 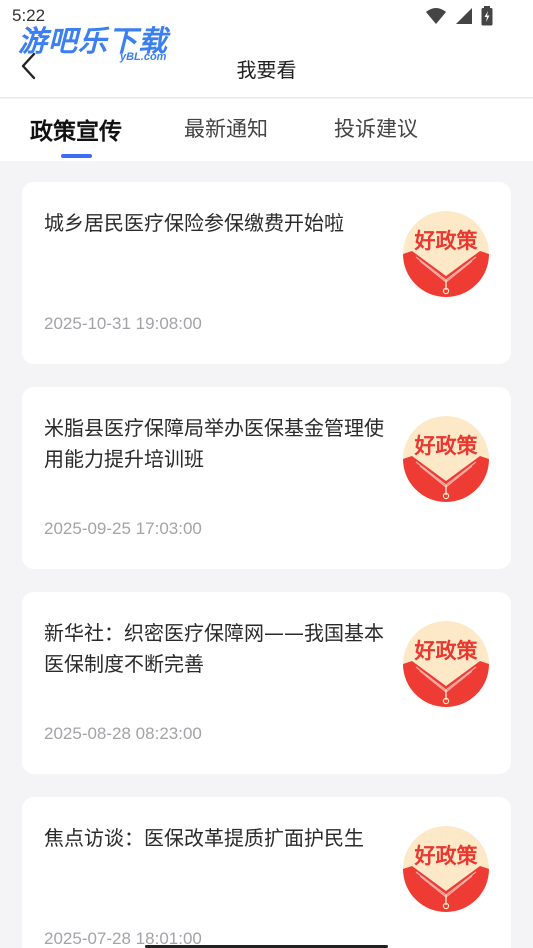 I want to click on article-date: 2025-09-25 17:03:00, so click(x=123, y=528).